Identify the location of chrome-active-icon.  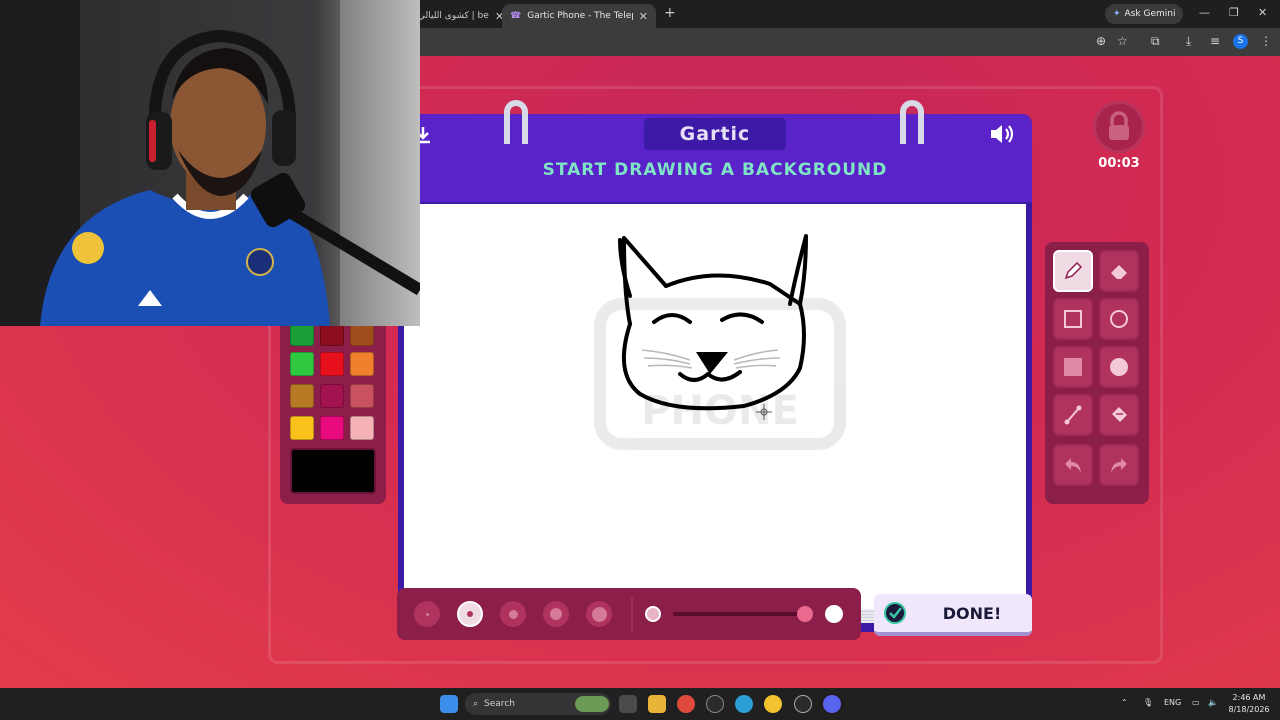
(773, 704).